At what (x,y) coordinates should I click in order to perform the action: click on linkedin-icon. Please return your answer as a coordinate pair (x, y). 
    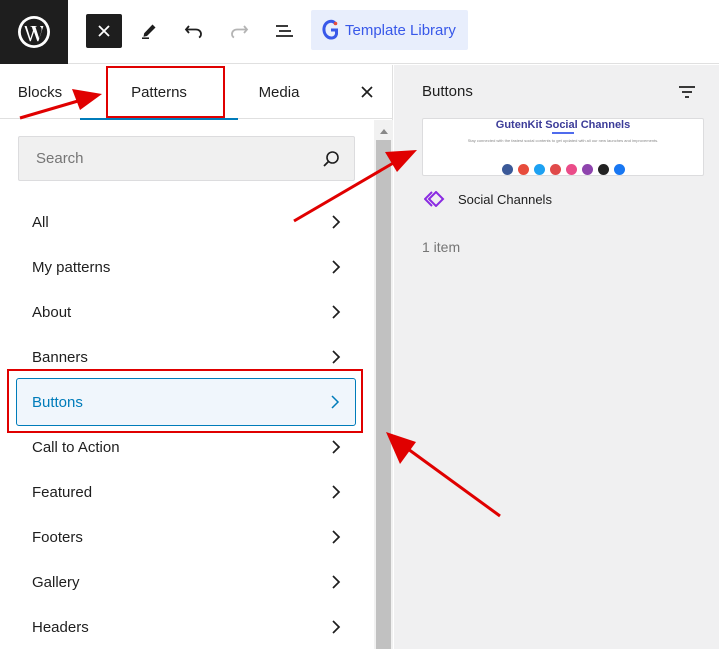
    Looking at the image, I should click on (555, 169).